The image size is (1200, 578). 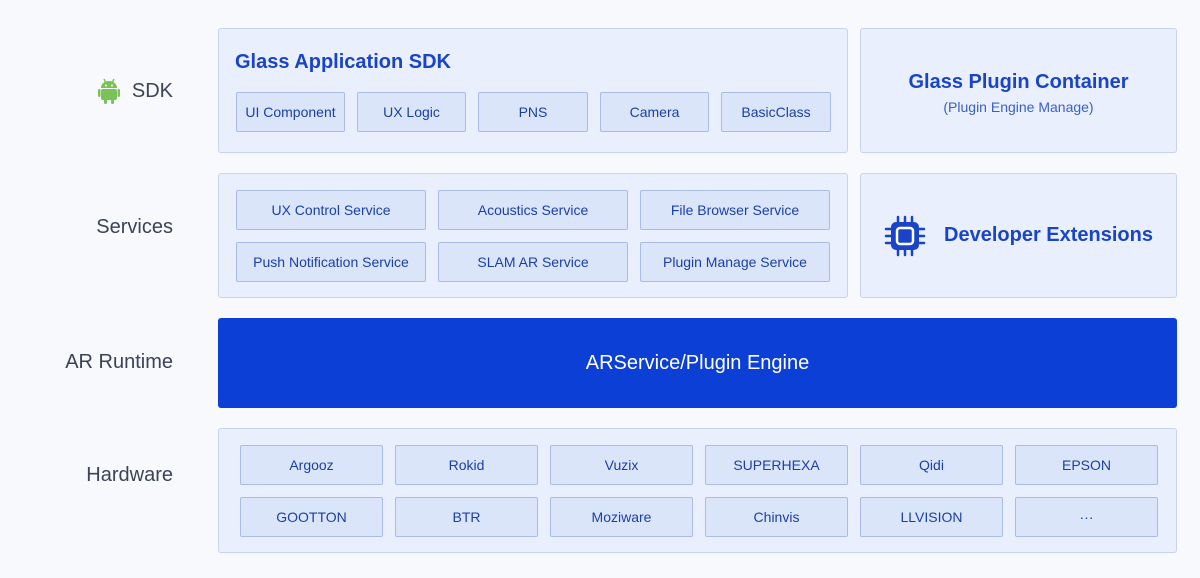 I want to click on hardware-chip: Moziware, so click(x=621, y=517).